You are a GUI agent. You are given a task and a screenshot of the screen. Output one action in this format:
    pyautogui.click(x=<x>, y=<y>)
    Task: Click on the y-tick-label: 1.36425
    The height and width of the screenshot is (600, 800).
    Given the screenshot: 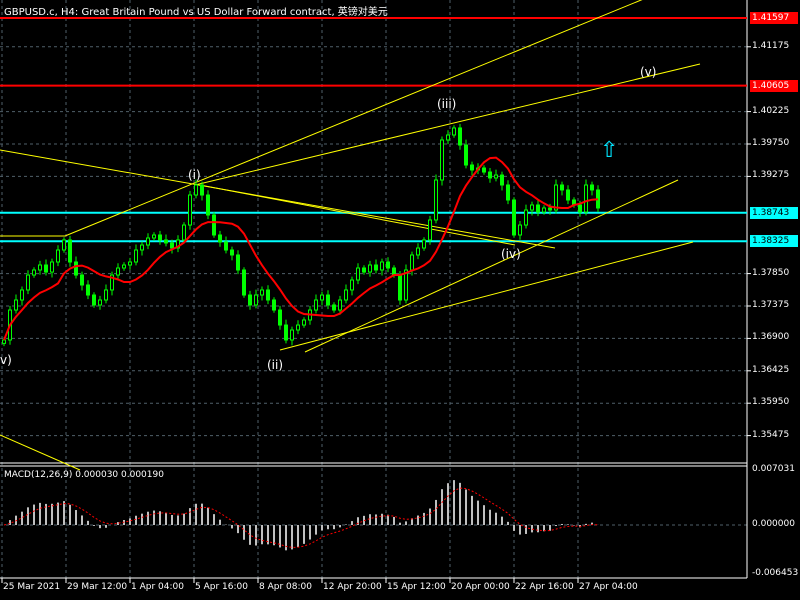 What is the action you would take?
    pyautogui.click(x=771, y=369)
    